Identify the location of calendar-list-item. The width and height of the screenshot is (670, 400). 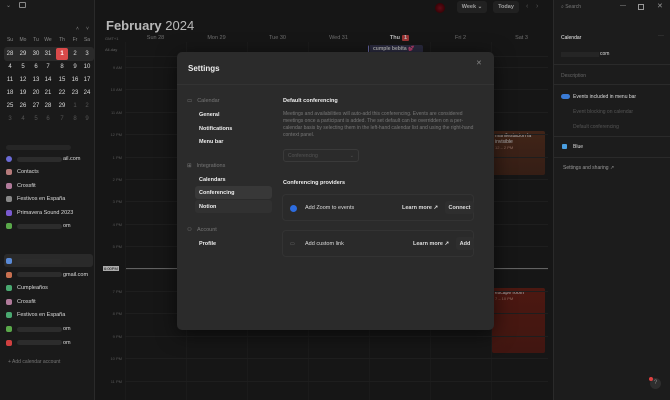
(49, 261).